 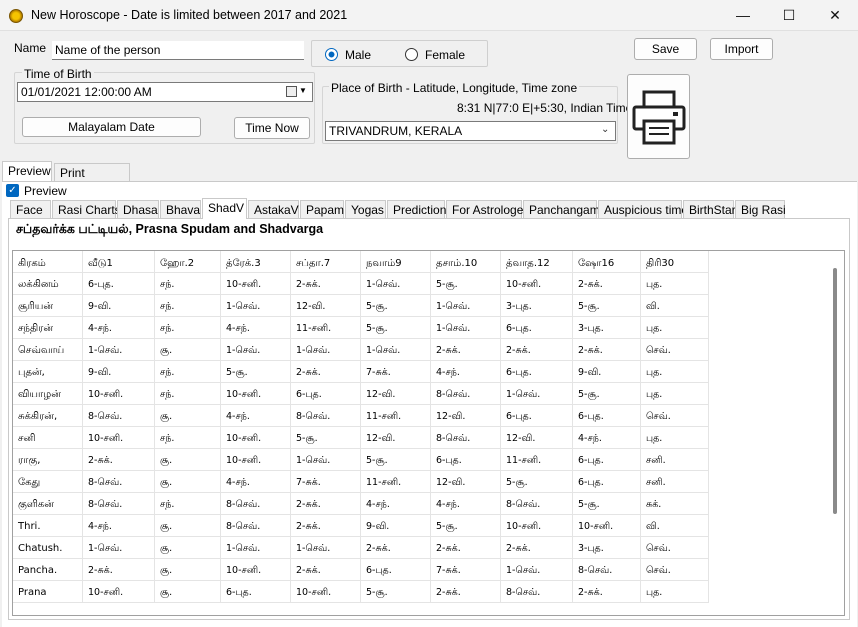 I want to click on male-radio, so click(x=331, y=54).